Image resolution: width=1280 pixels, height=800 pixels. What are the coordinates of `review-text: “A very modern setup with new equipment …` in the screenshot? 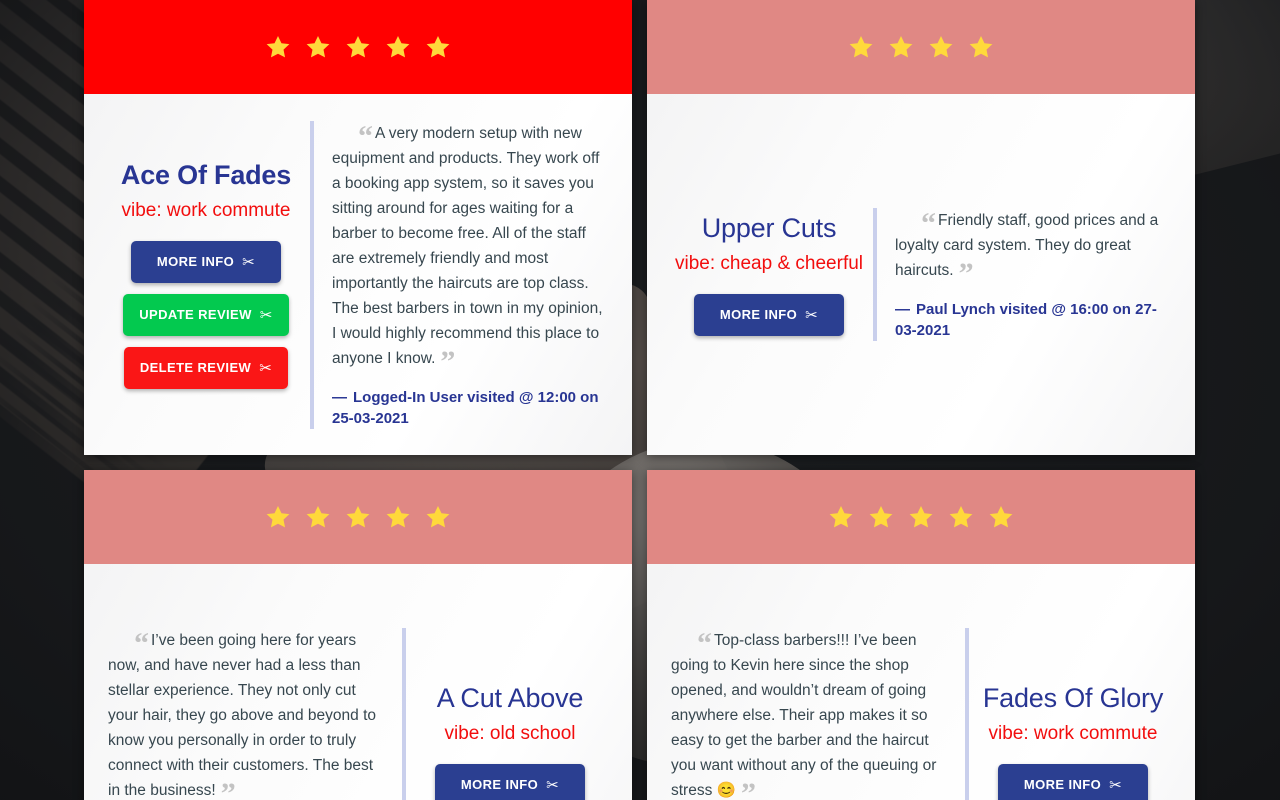 It's located at (470, 247).